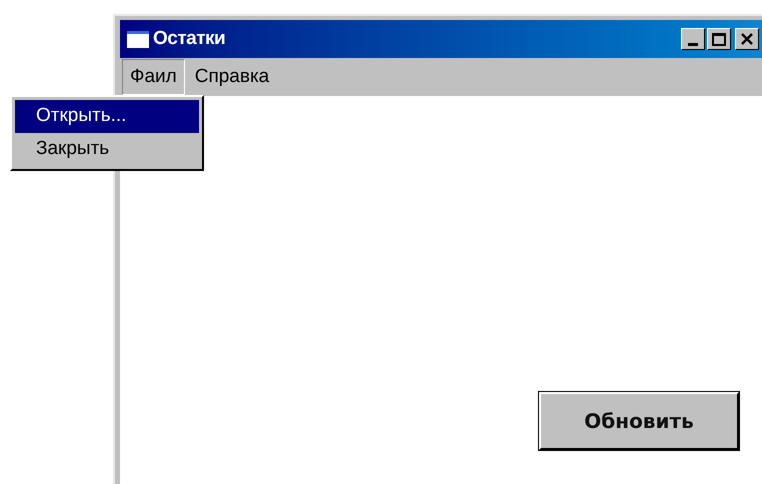 The image size is (762, 484). I want to click on menu-item: Справка, so click(232, 77).